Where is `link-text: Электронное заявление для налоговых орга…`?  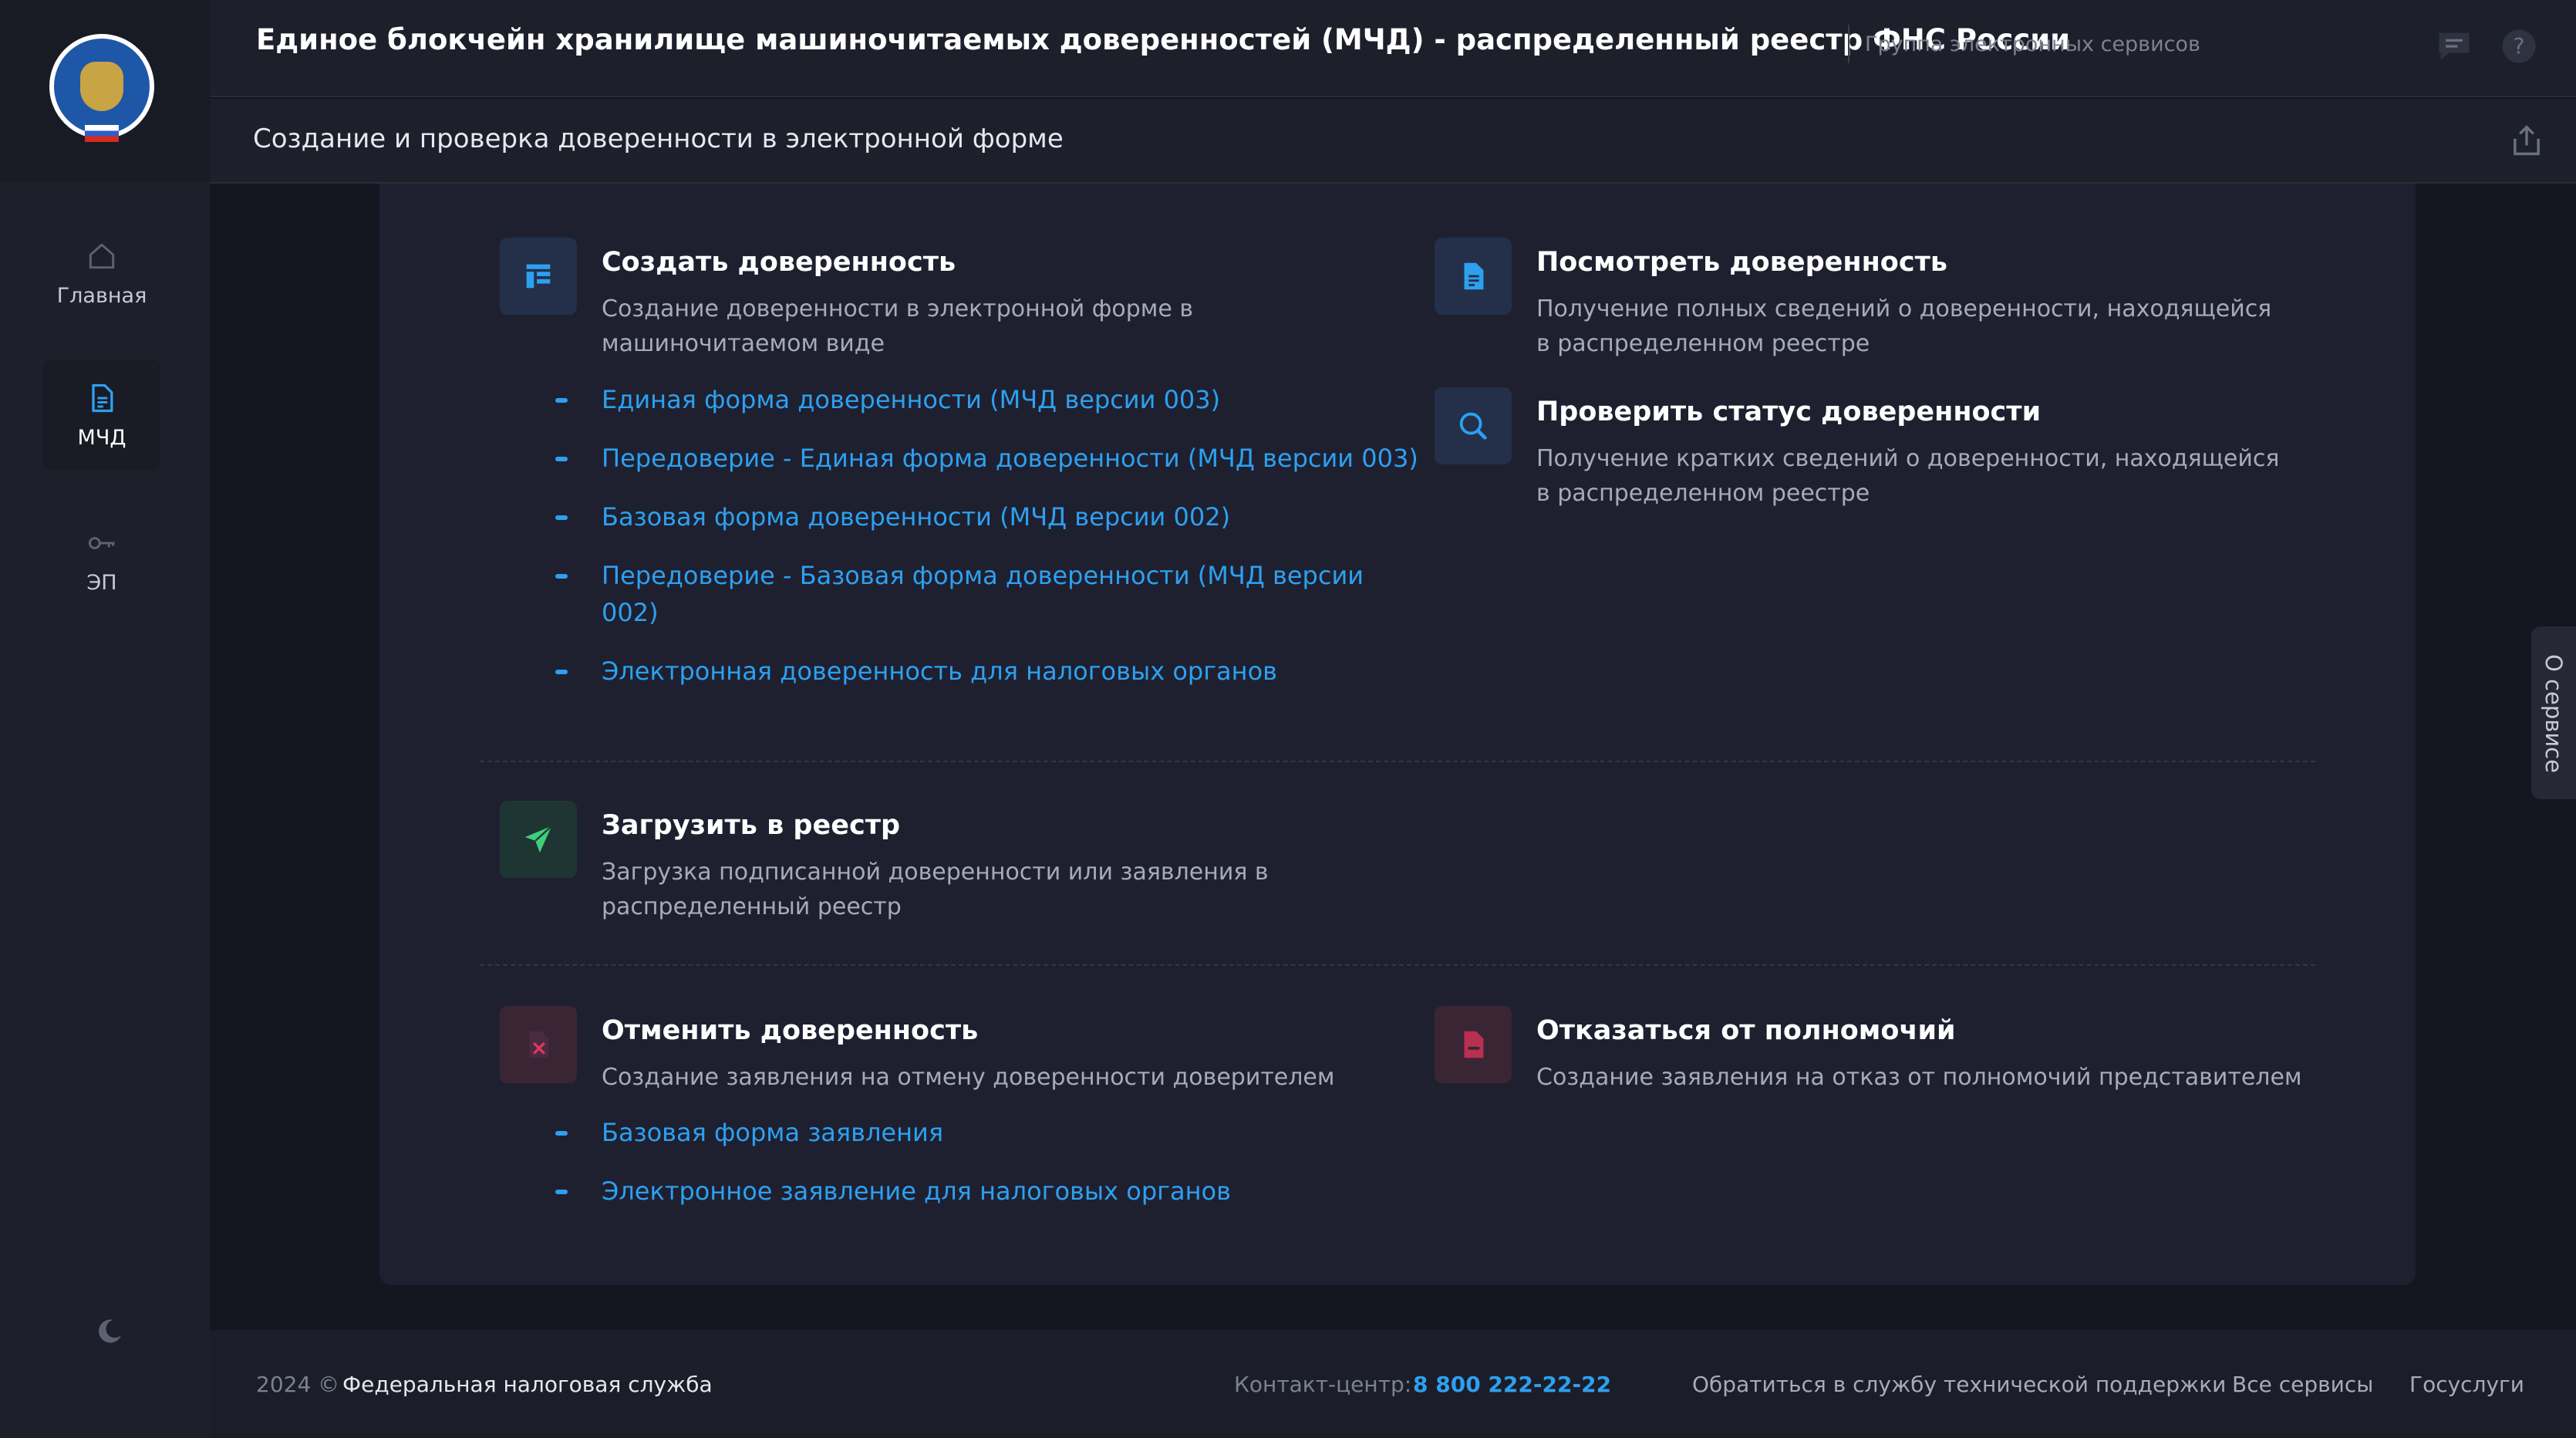
link-text: Электронное заявление для налоговых орга… is located at coordinates (916, 1191).